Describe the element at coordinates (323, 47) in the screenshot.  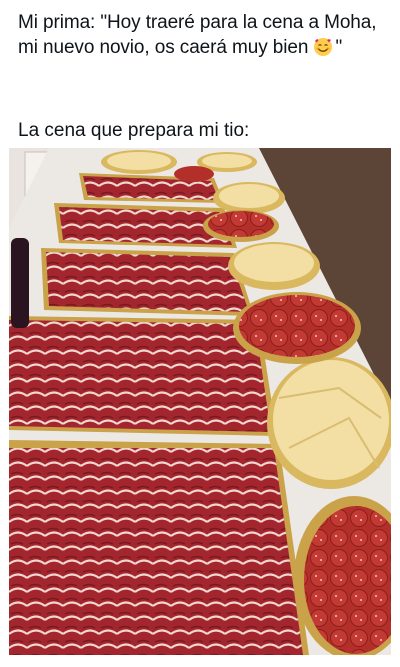
I see `smiling-face-with-hearts-icon` at that location.